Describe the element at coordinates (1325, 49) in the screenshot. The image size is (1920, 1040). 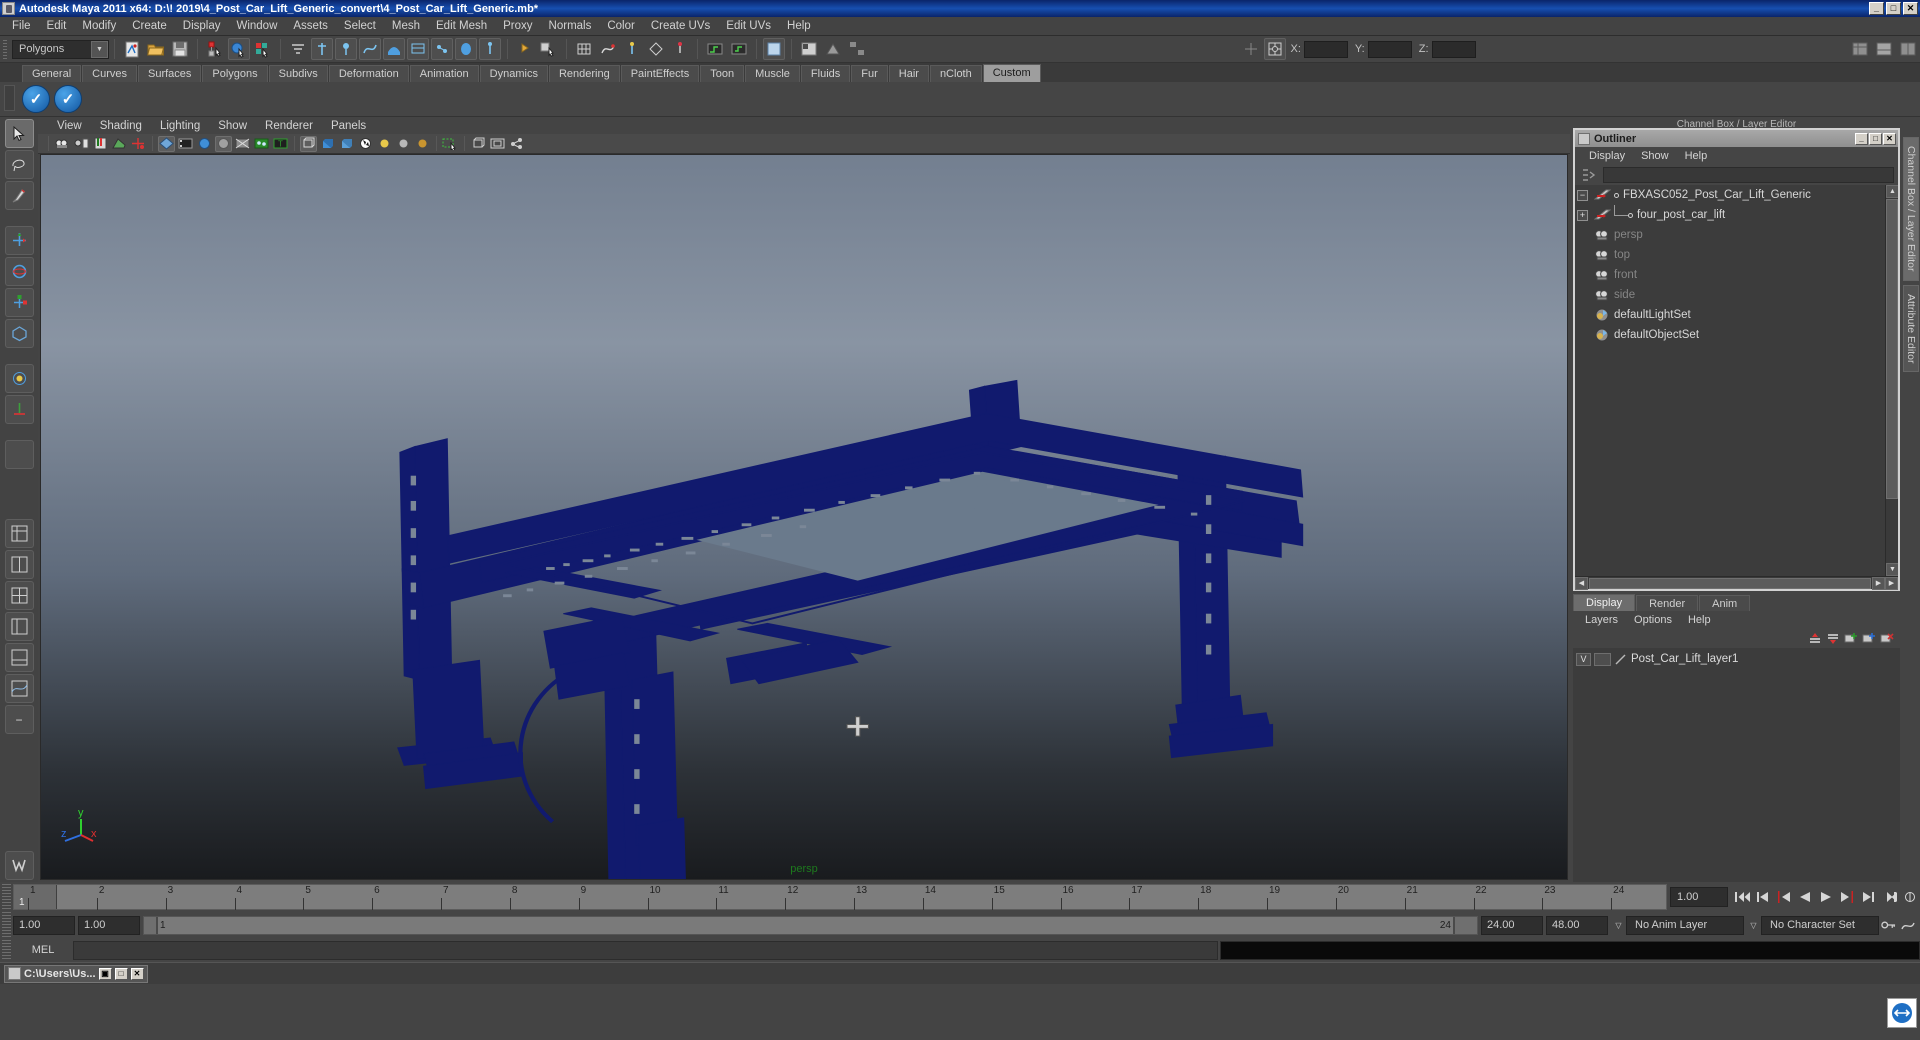
I see `coord-x-input` at that location.